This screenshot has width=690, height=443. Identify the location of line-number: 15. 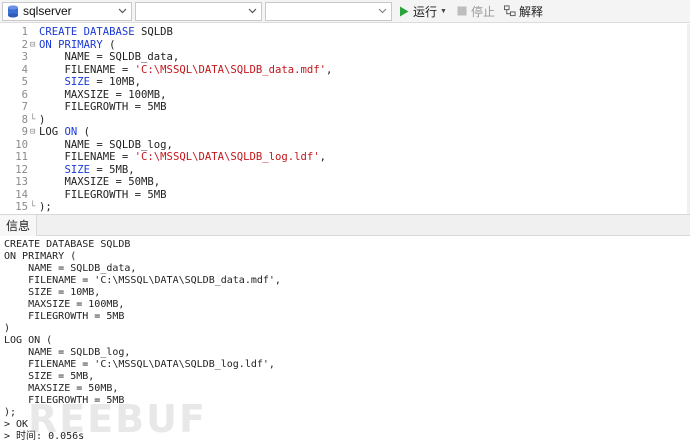
(21, 207).